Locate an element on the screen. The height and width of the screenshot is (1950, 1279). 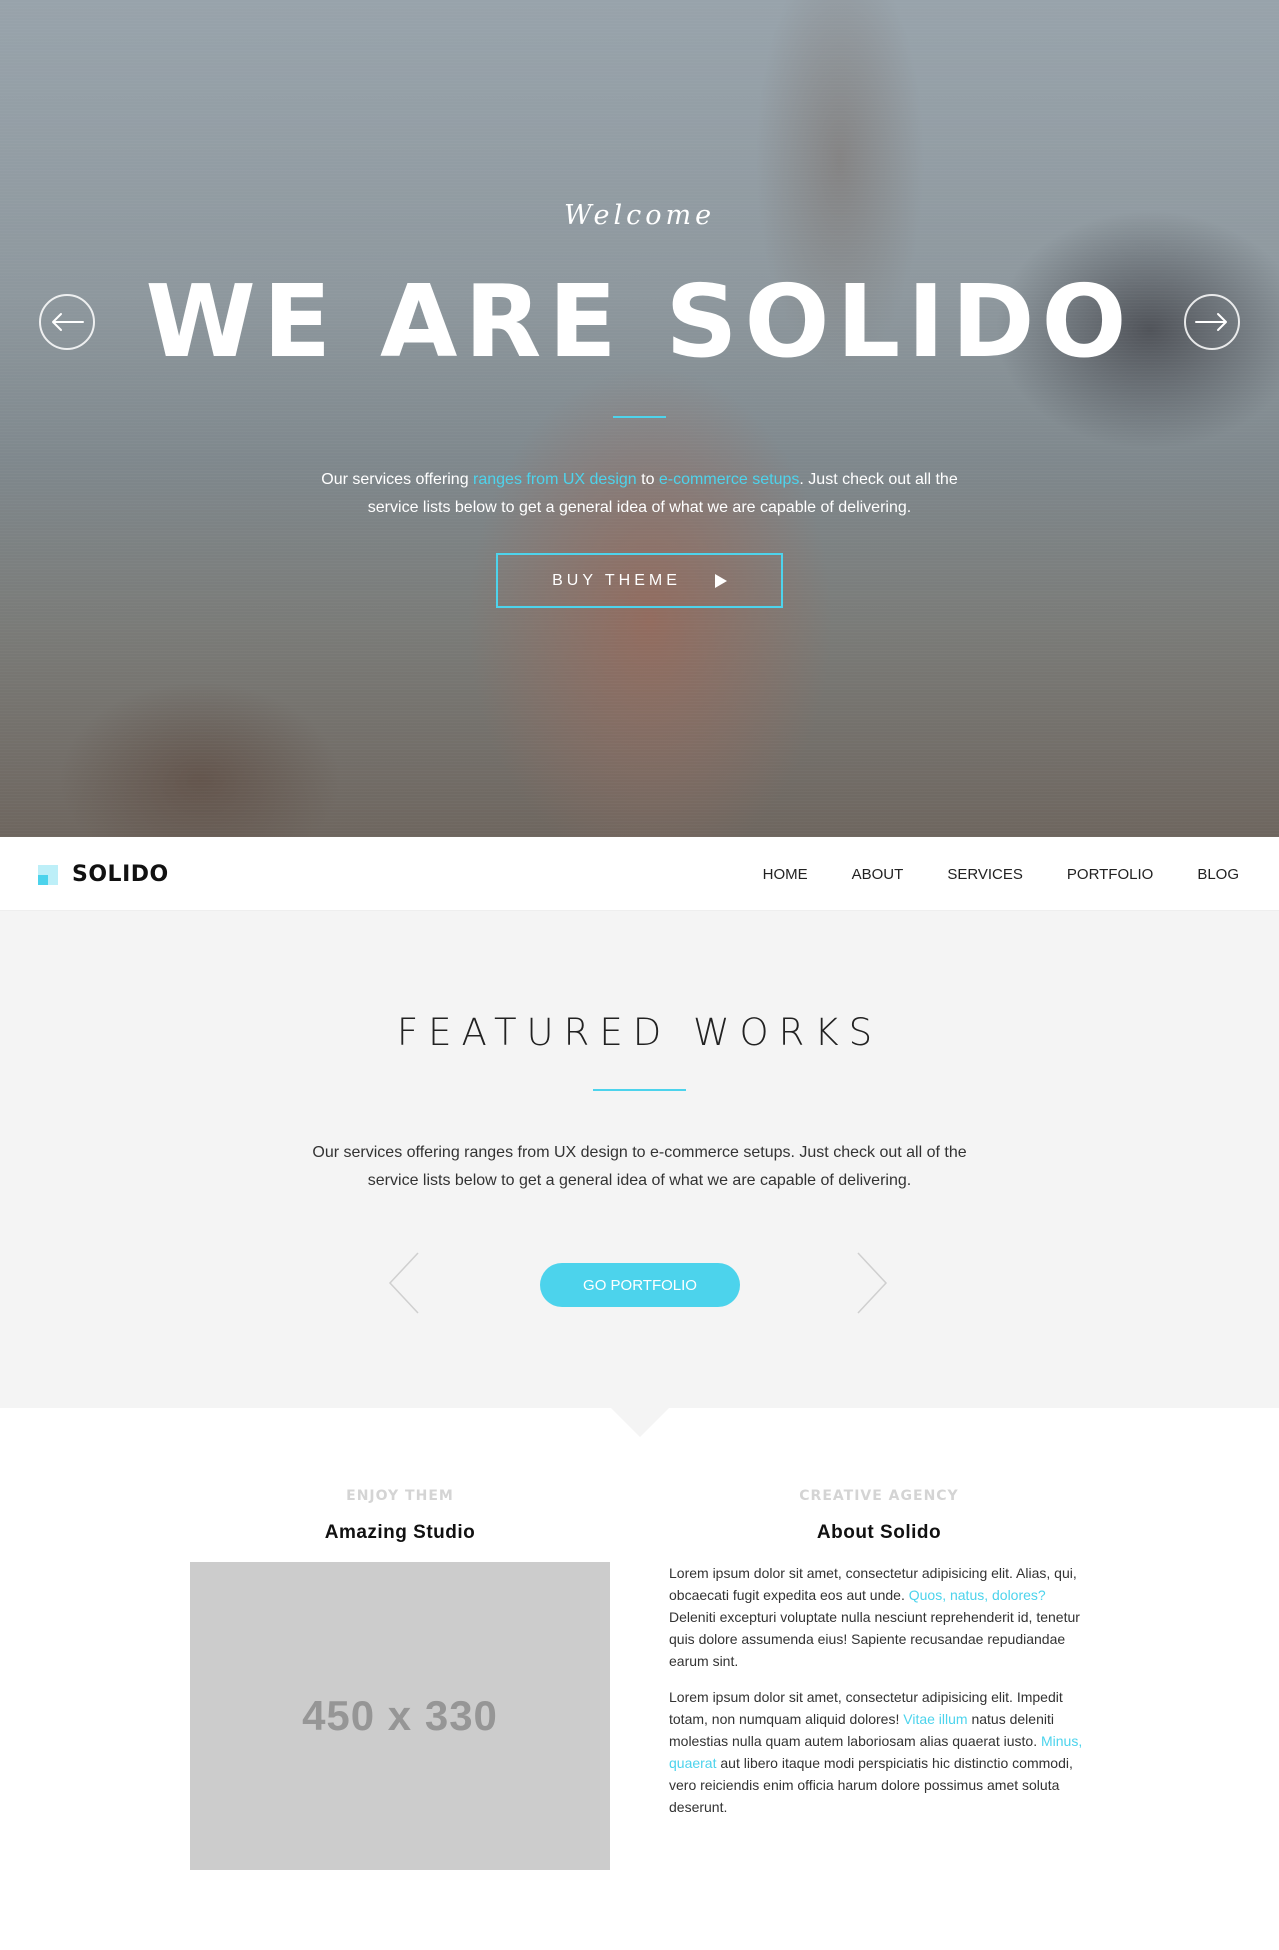
hero-welcome: Welcome is located at coordinates (639, 215).